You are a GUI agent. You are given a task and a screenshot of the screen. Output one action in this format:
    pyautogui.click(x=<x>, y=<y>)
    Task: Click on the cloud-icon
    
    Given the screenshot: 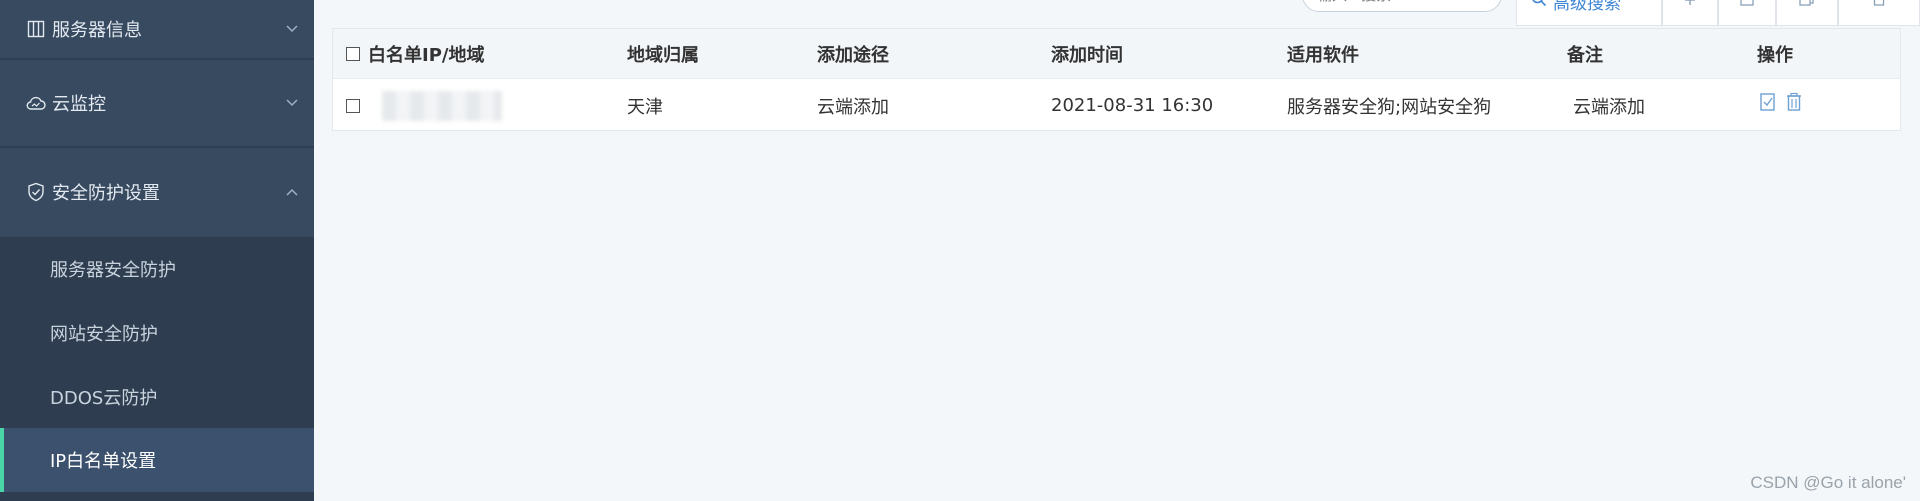 What is the action you would take?
    pyautogui.click(x=36, y=103)
    